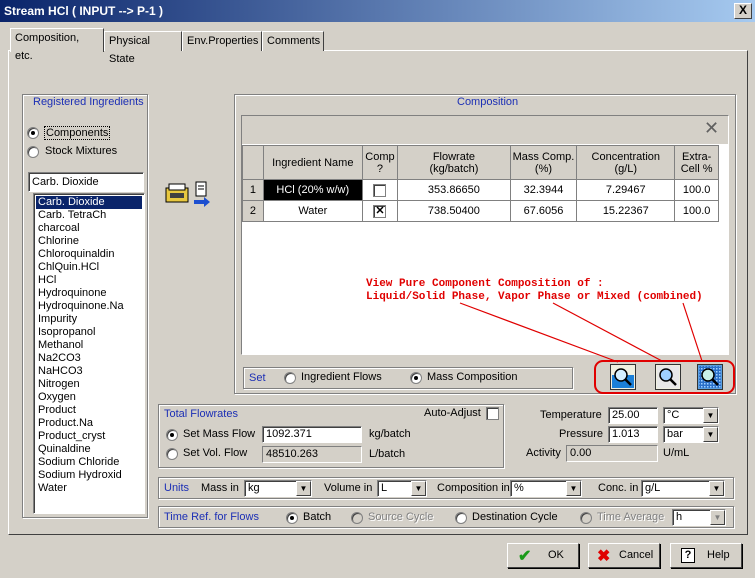  Describe the element at coordinates (57, 45) in the screenshot. I see `tab-composition: Composition, etc.` at that location.